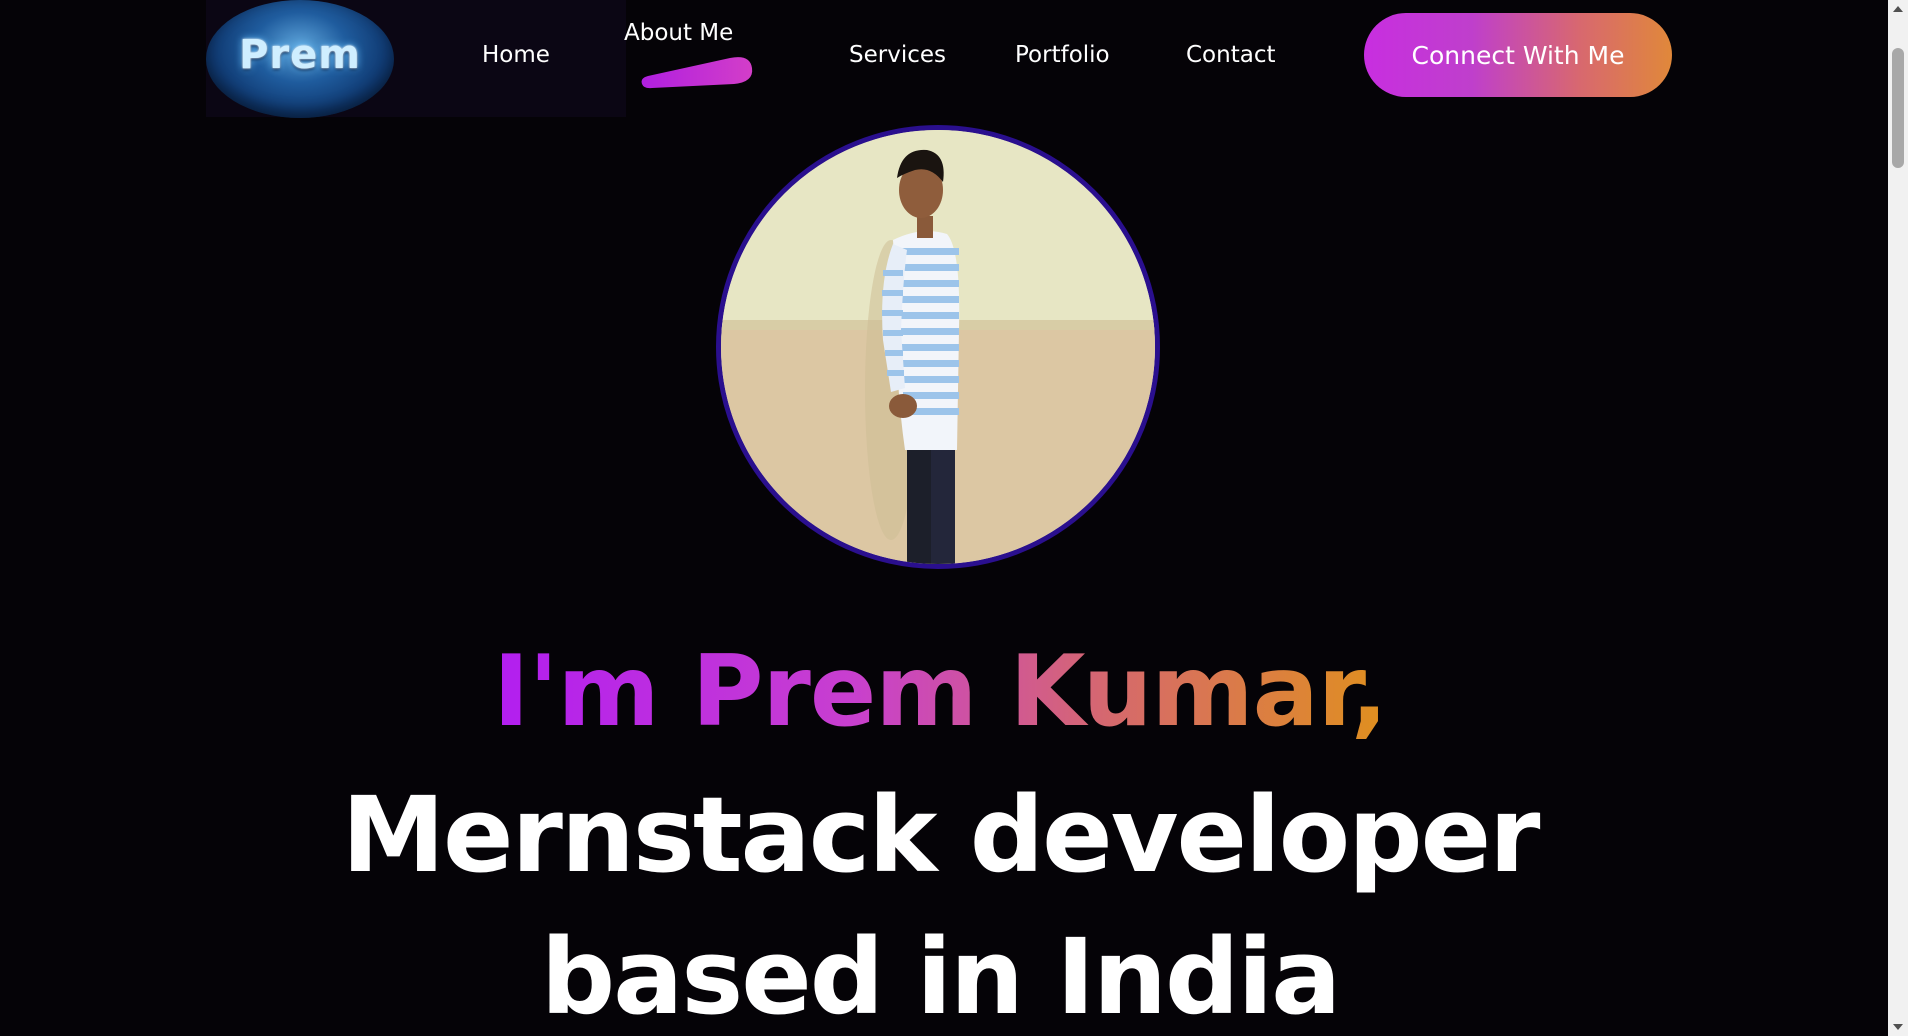 The height and width of the screenshot is (1036, 1908). What do you see at coordinates (300, 55) in the screenshot?
I see `logo-text: Prem` at bounding box center [300, 55].